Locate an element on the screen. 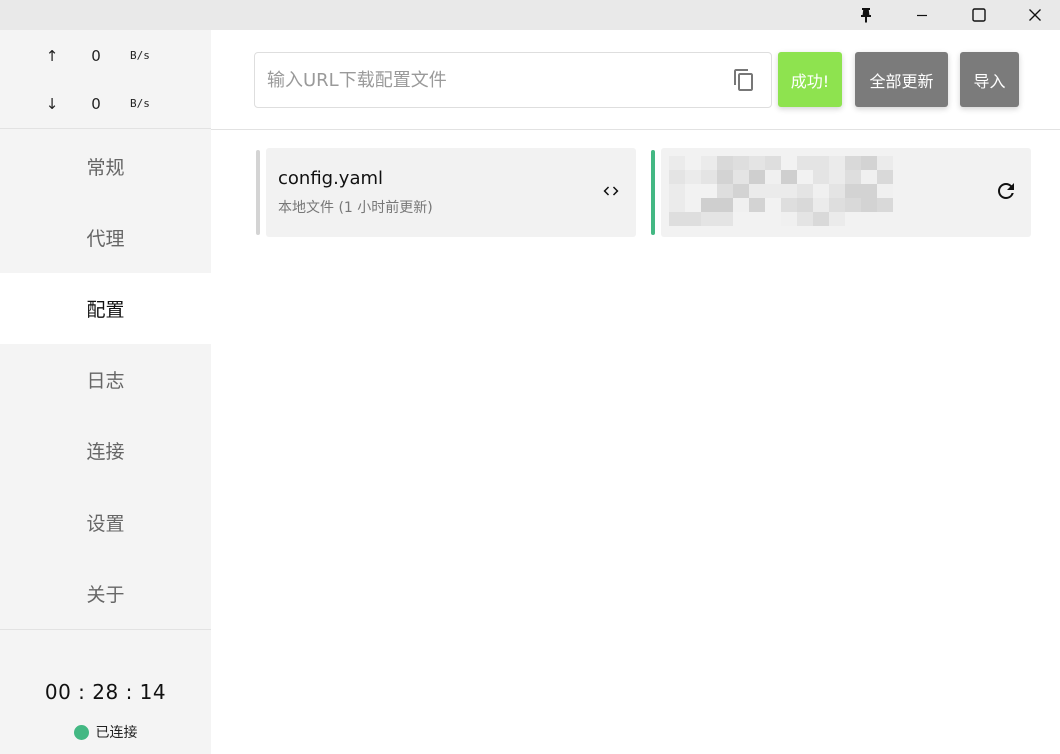  maximize-icon is located at coordinates (979, 15).